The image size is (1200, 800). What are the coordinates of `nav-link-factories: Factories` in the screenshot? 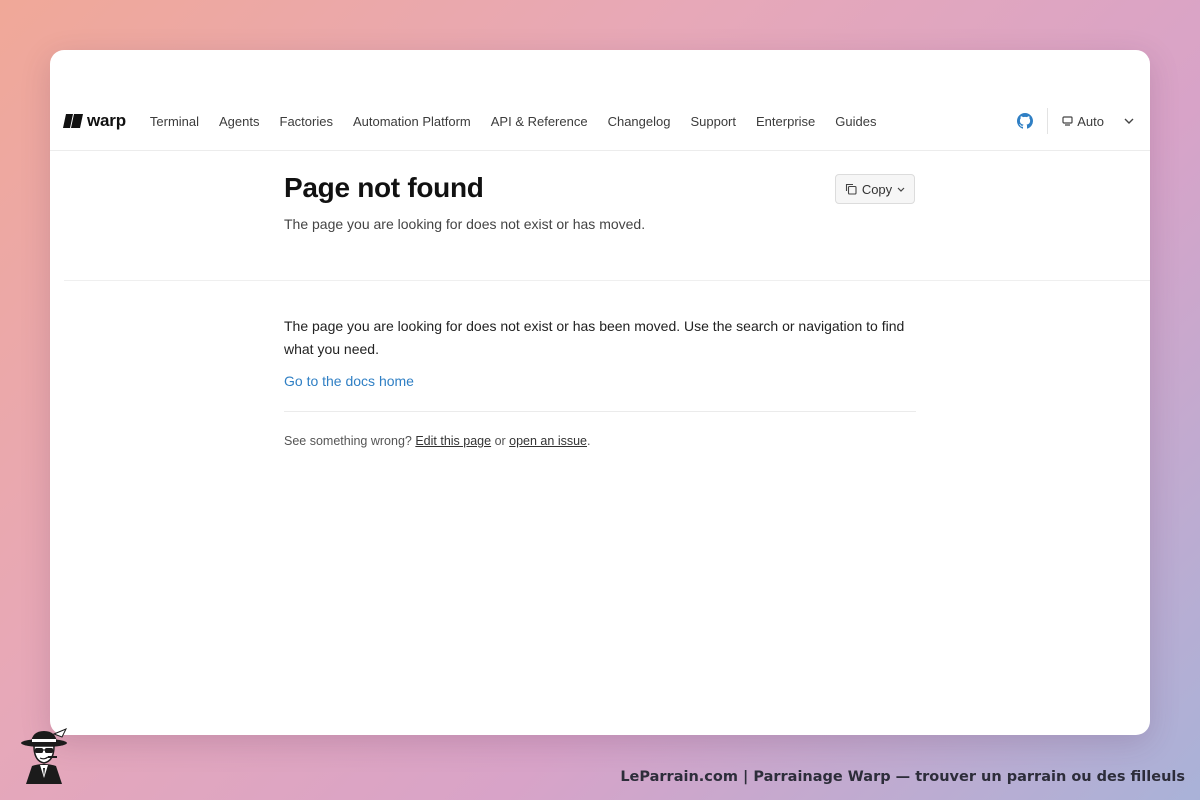 It's located at (306, 121).